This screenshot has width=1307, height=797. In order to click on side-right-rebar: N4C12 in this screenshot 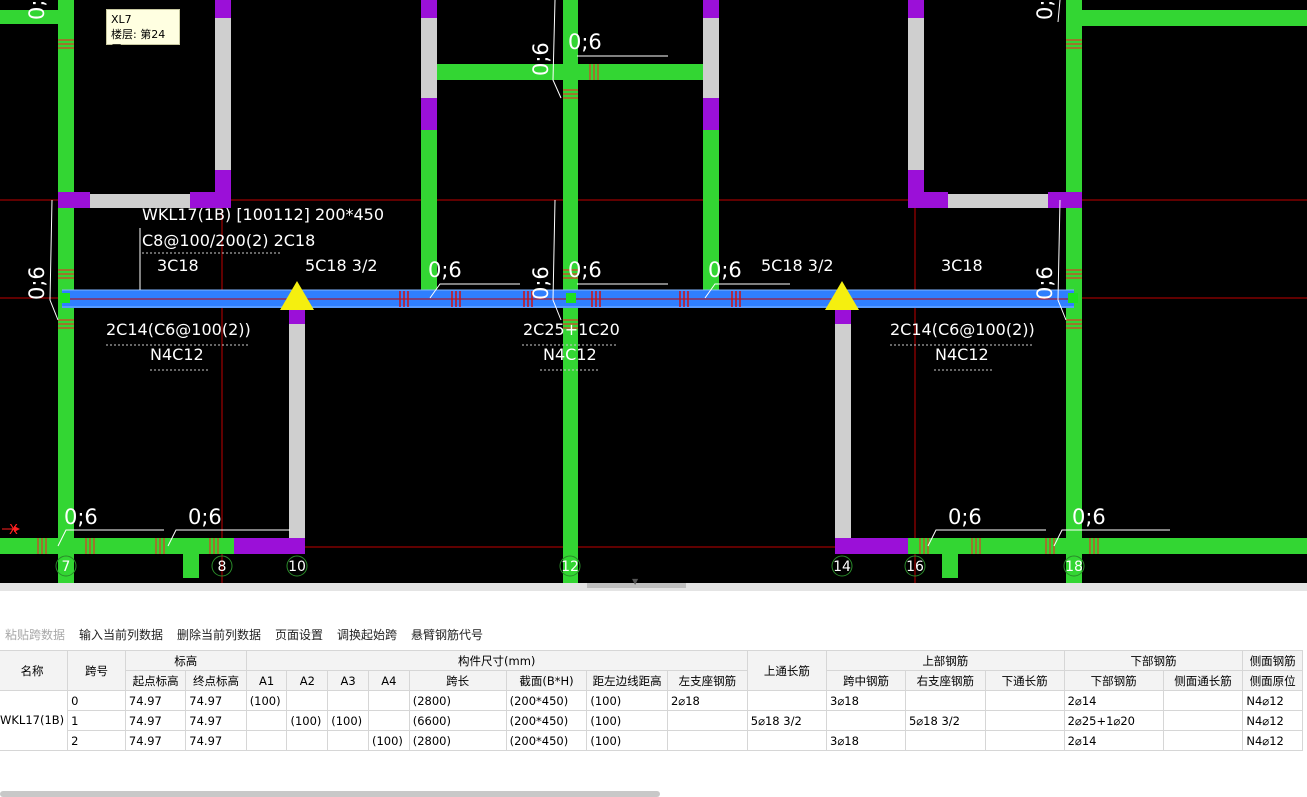, I will do `click(962, 354)`.